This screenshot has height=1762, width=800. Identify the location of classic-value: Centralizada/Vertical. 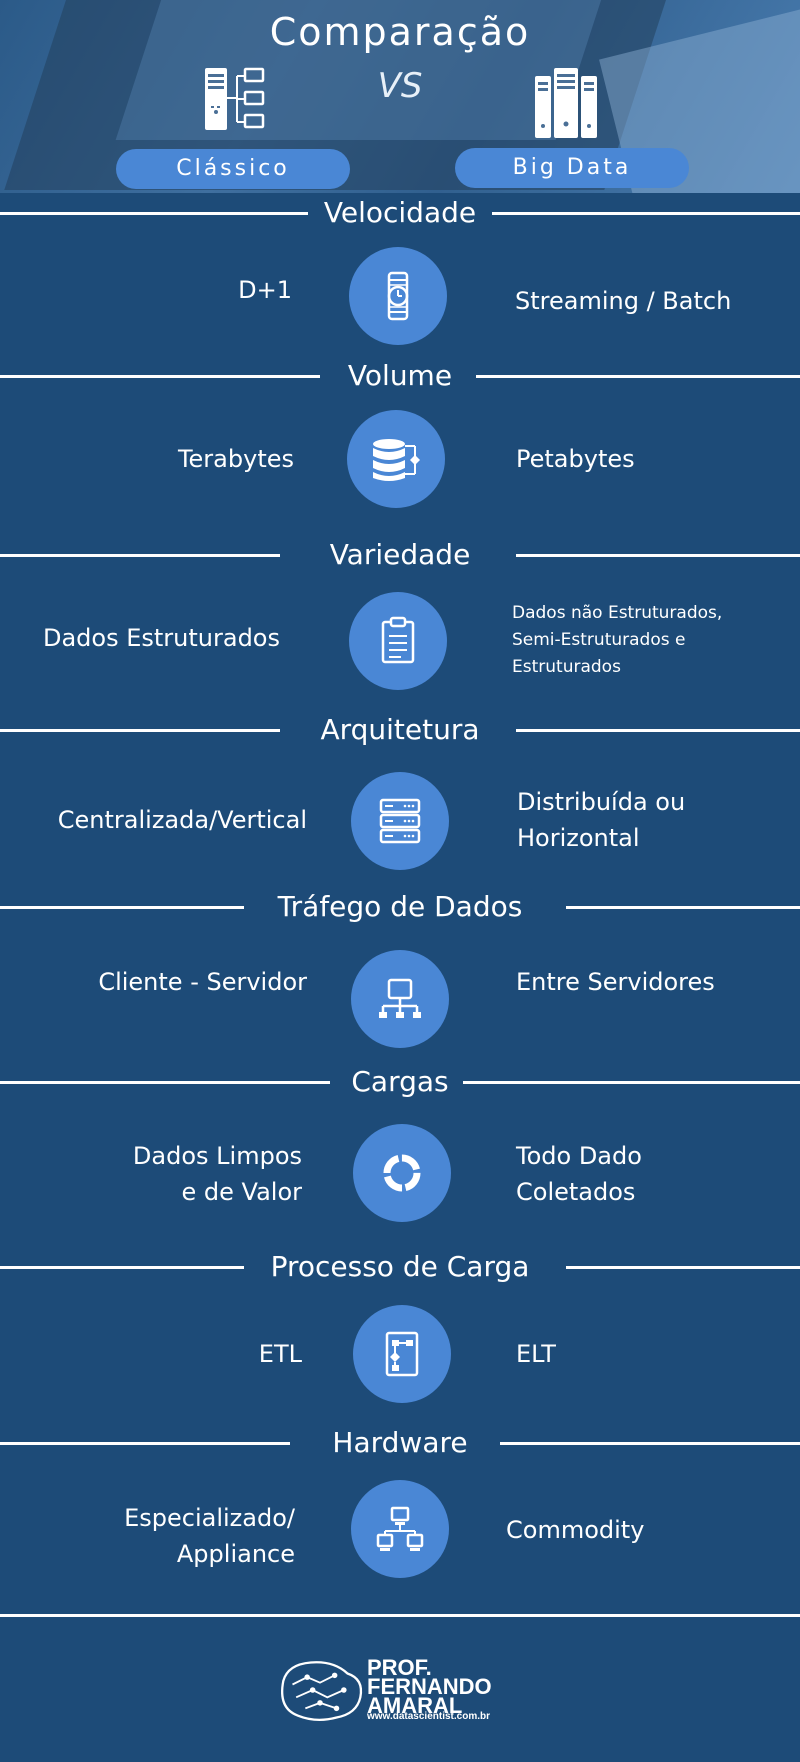
(182, 820).